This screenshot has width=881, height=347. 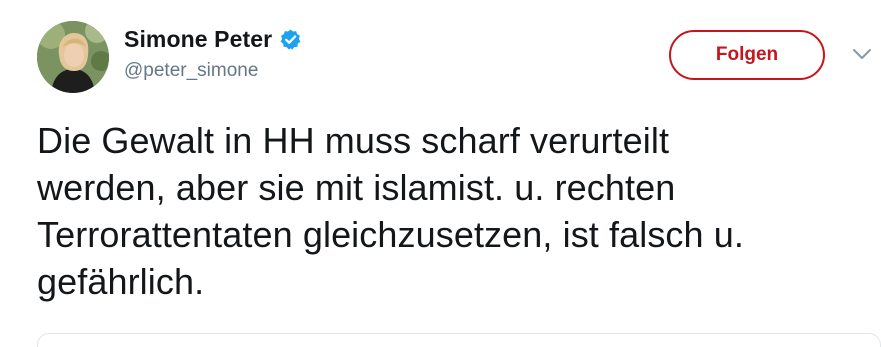 I want to click on embedded-card-edge, so click(x=459, y=340).